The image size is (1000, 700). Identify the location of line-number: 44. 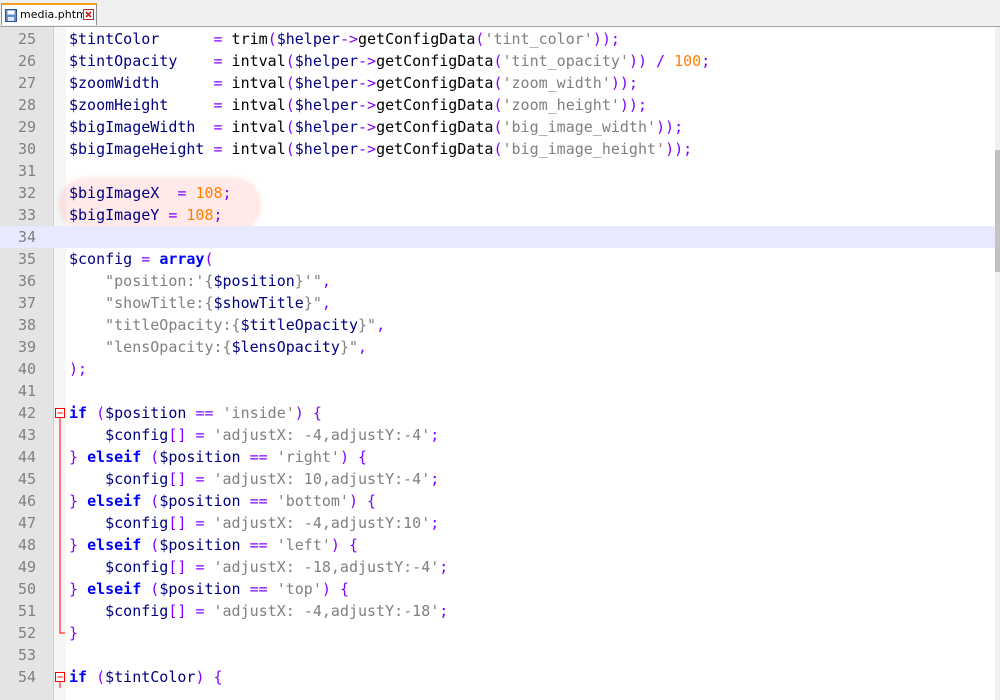
(26, 457).